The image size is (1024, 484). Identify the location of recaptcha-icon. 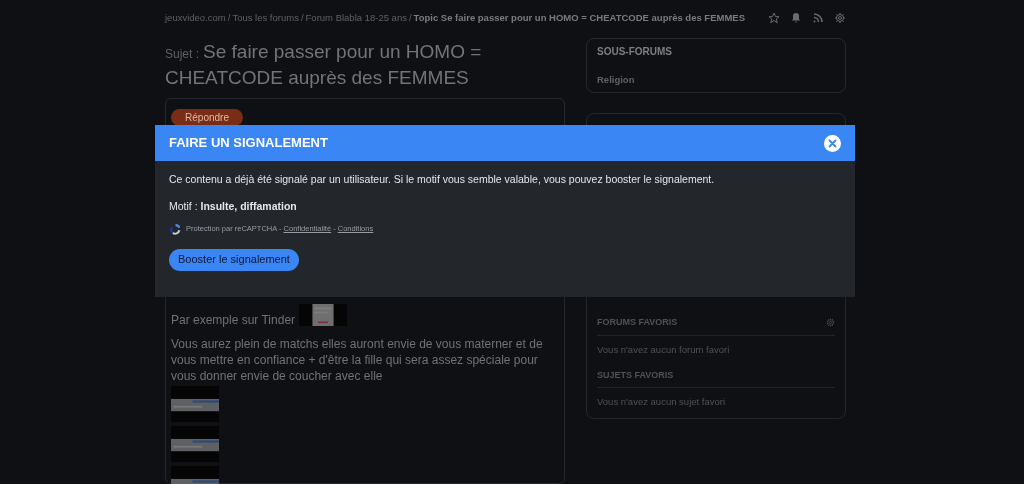
(175, 229).